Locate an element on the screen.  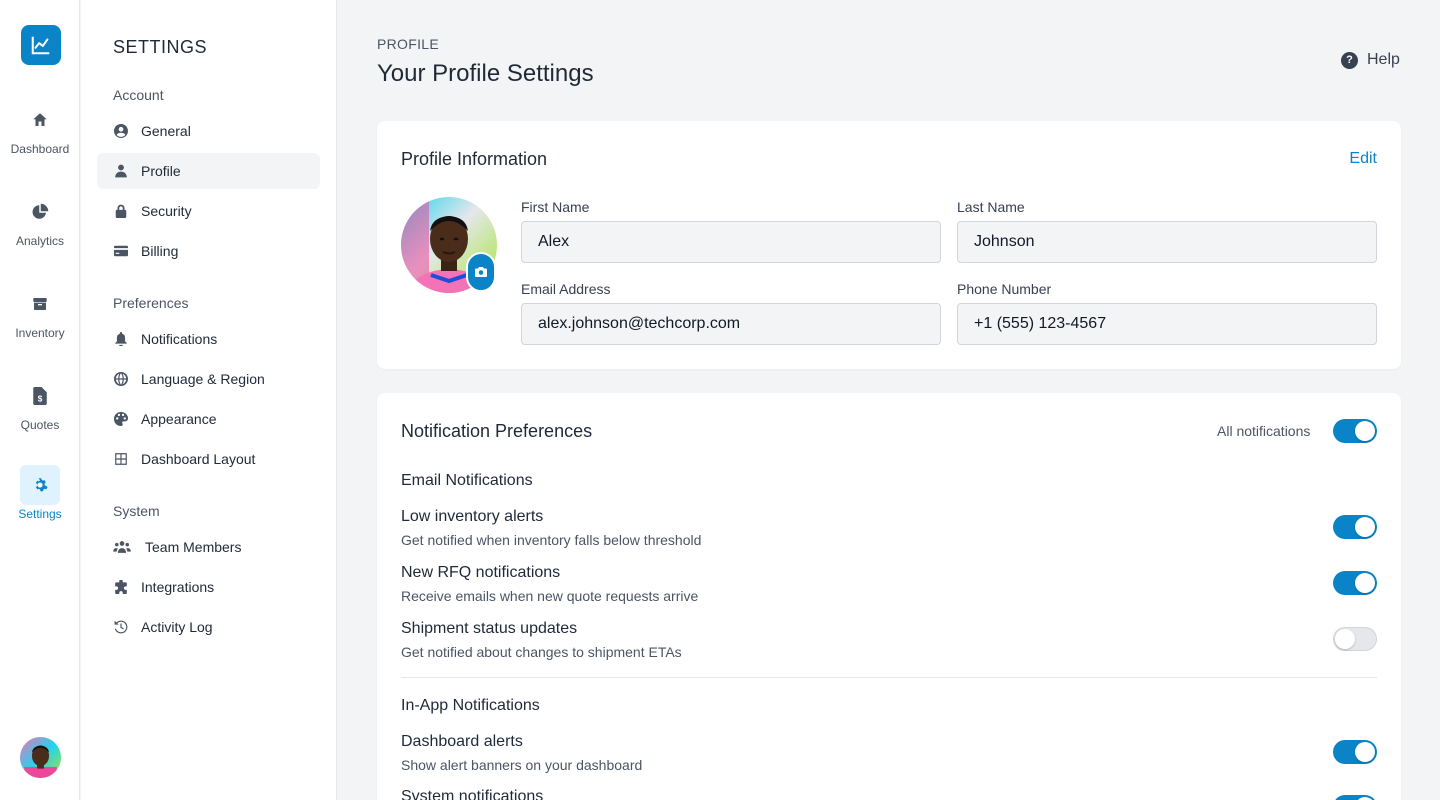
sidebar-item-label: Integrations is located at coordinates (178, 587).